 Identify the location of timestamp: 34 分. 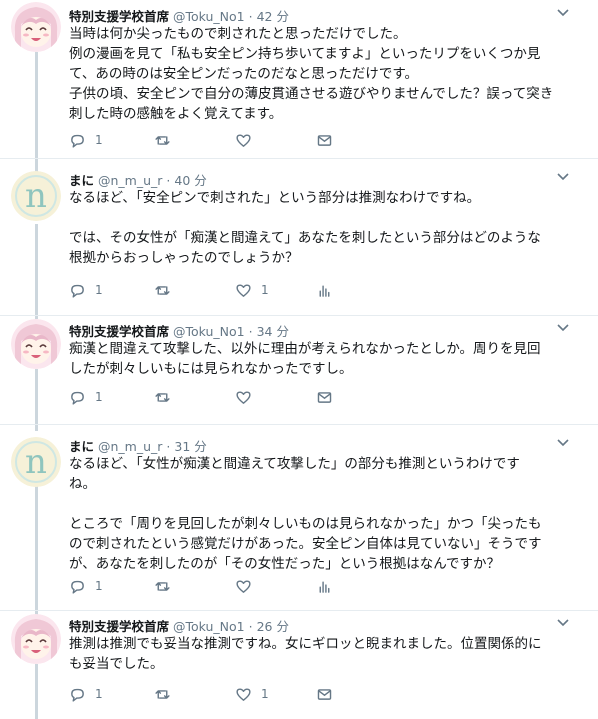
(273, 331).